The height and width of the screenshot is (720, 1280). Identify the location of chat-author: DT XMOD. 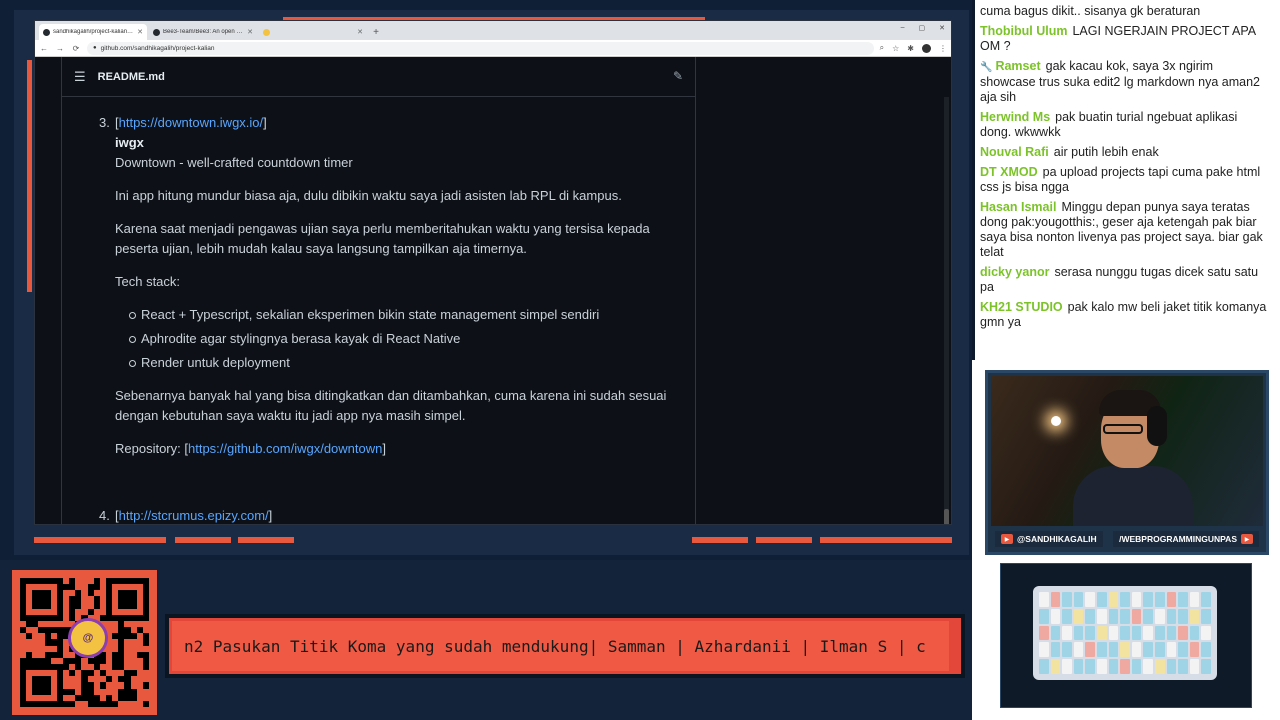
(1009, 172).